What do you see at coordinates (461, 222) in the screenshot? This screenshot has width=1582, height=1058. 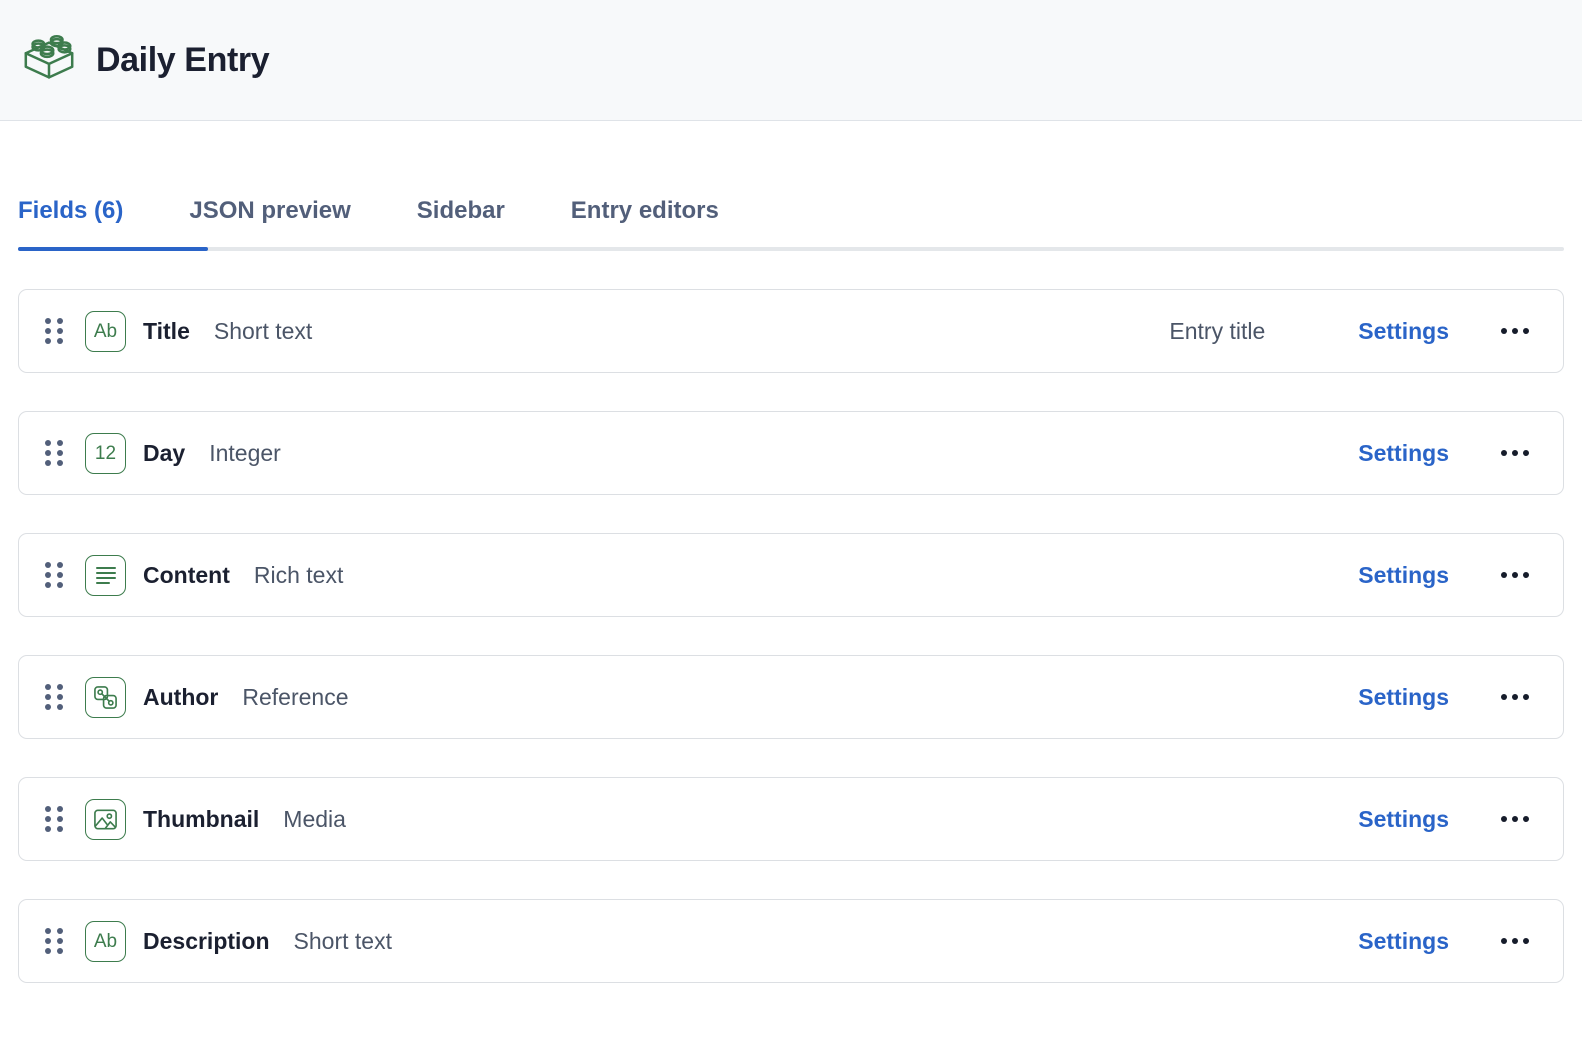 I see `tab-sidebar: Sidebar` at bounding box center [461, 222].